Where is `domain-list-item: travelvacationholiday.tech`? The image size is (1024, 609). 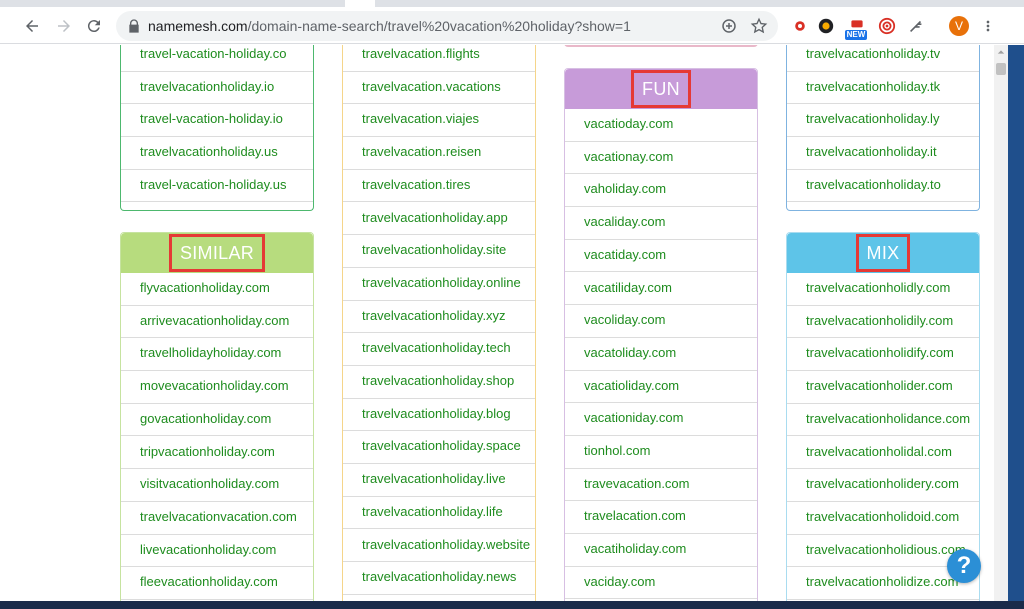 domain-list-item: travelvacationholiday.tech is located at coordinates (439, 349).